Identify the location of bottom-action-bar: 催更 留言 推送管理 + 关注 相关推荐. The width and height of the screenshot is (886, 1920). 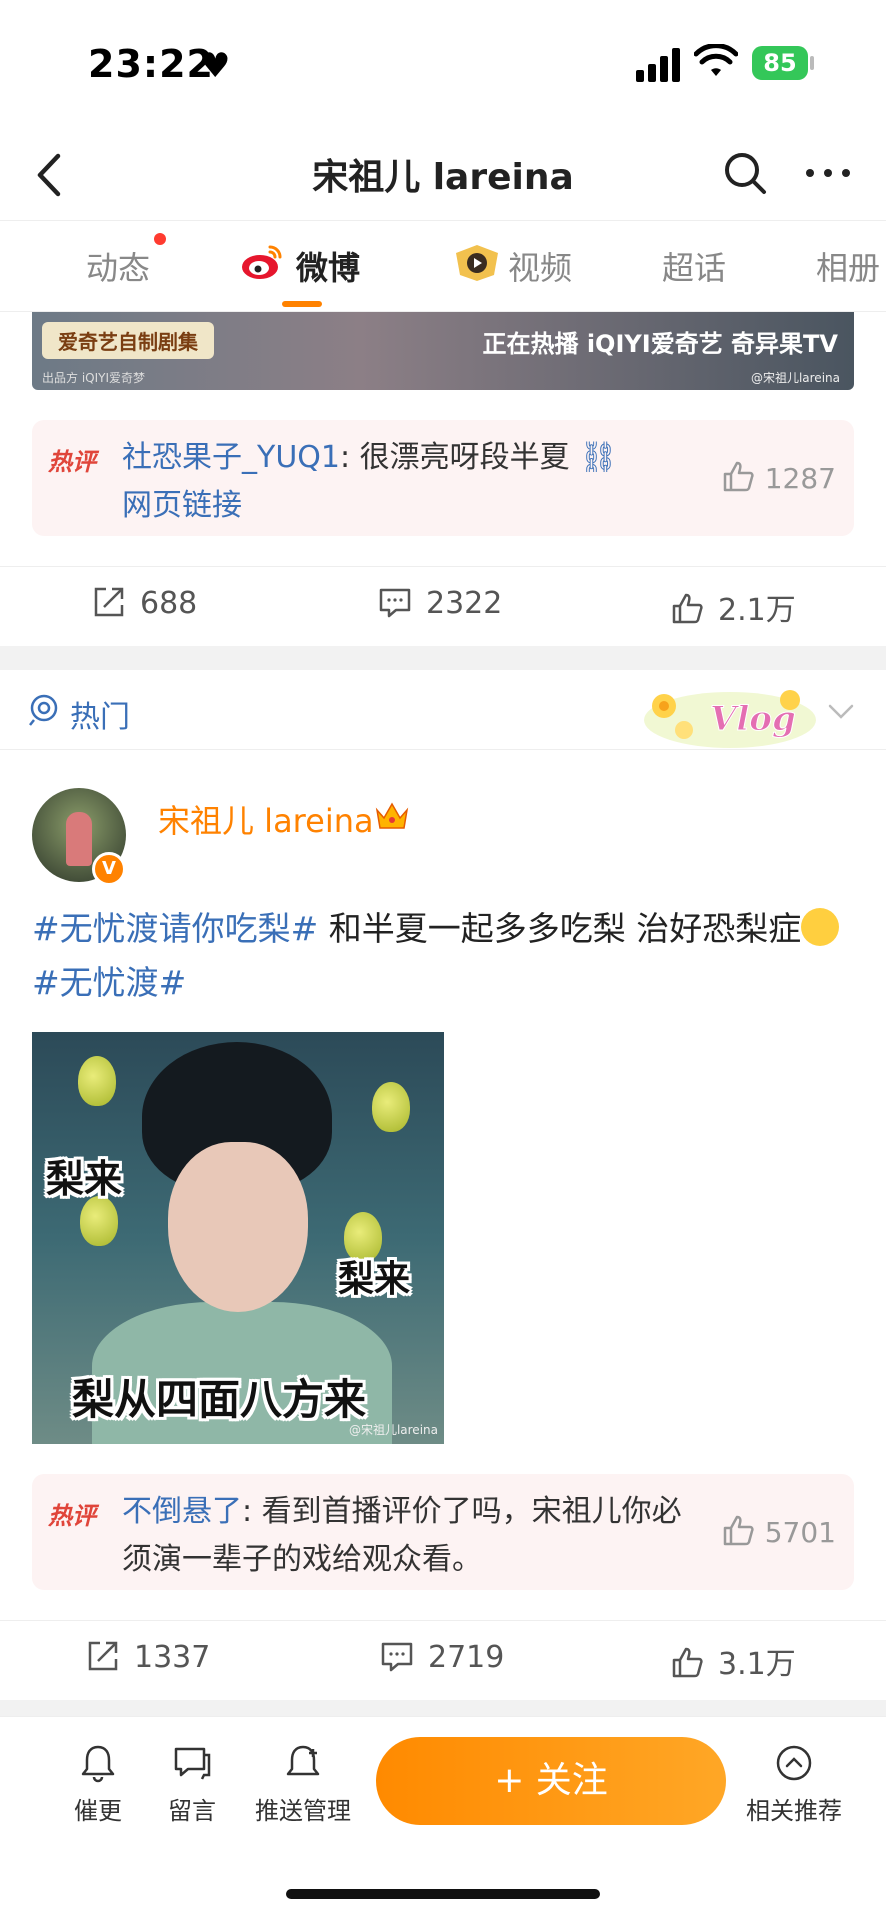
(443, 1818).